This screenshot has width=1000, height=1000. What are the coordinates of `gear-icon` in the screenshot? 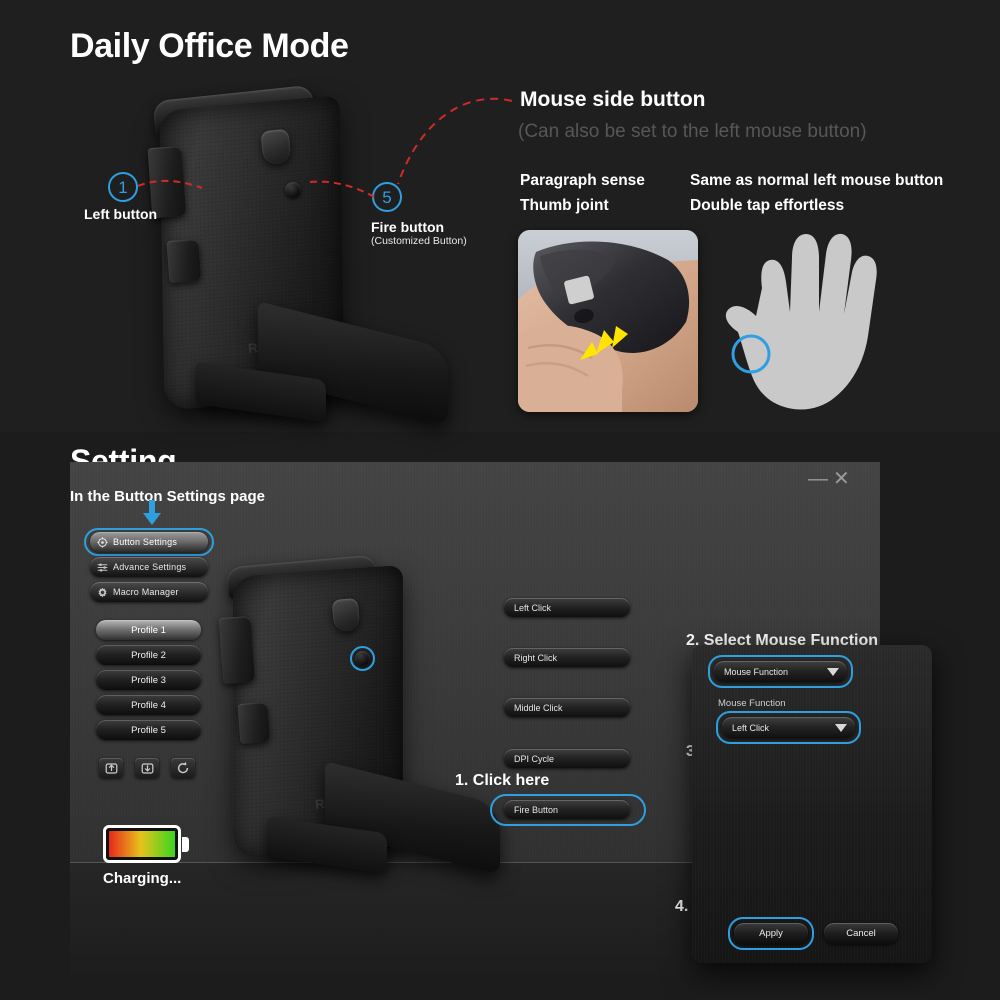 It's located at (102, 592).